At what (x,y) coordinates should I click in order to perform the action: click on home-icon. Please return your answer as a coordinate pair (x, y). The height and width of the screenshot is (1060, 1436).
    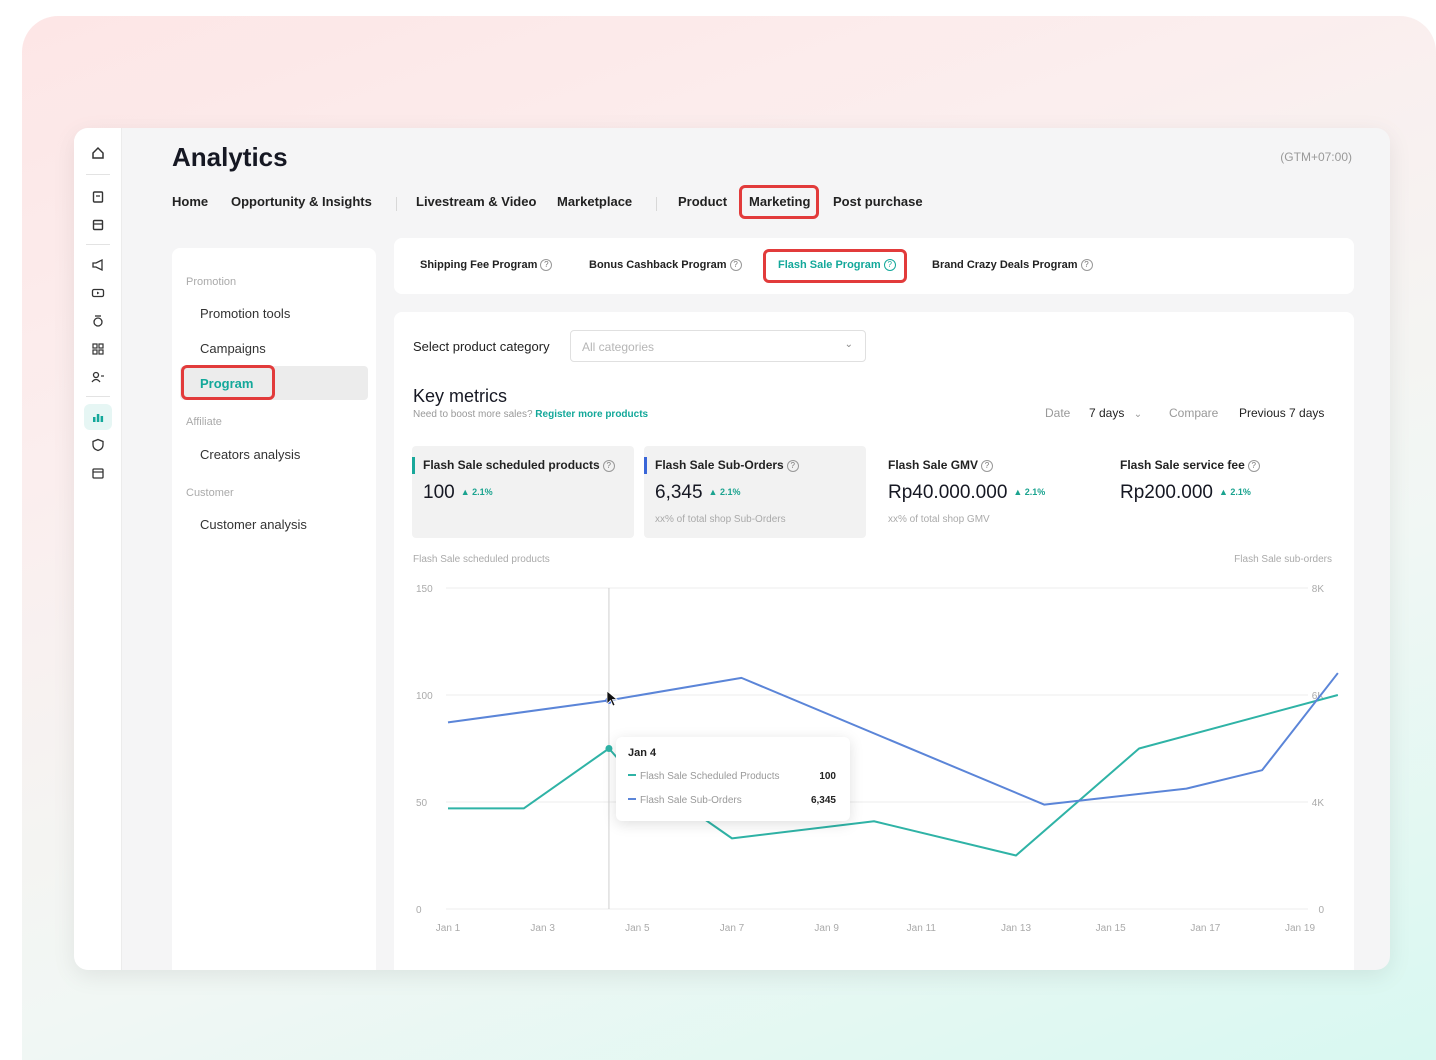
    Looking at the image, I should click on (98, 153).